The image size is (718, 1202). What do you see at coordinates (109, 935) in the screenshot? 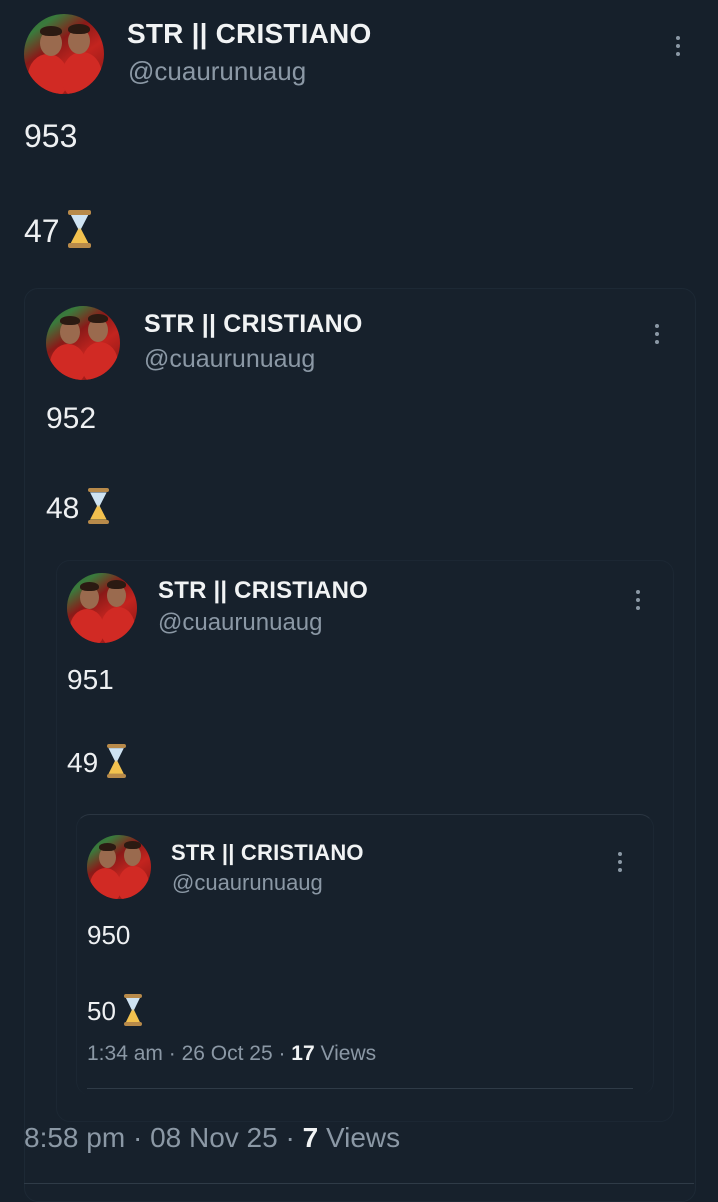
I see `tweet-text-line-1: 950` at bounding box center [109, 935].